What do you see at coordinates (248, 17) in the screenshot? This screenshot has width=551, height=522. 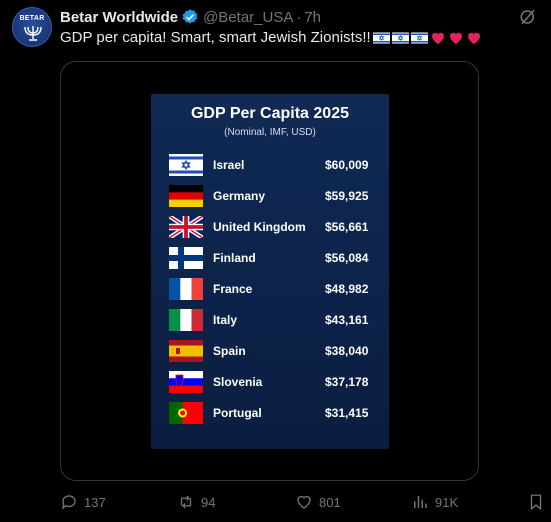 I see `author-handle: @Betar_USA` at bounding box center [248, 17].